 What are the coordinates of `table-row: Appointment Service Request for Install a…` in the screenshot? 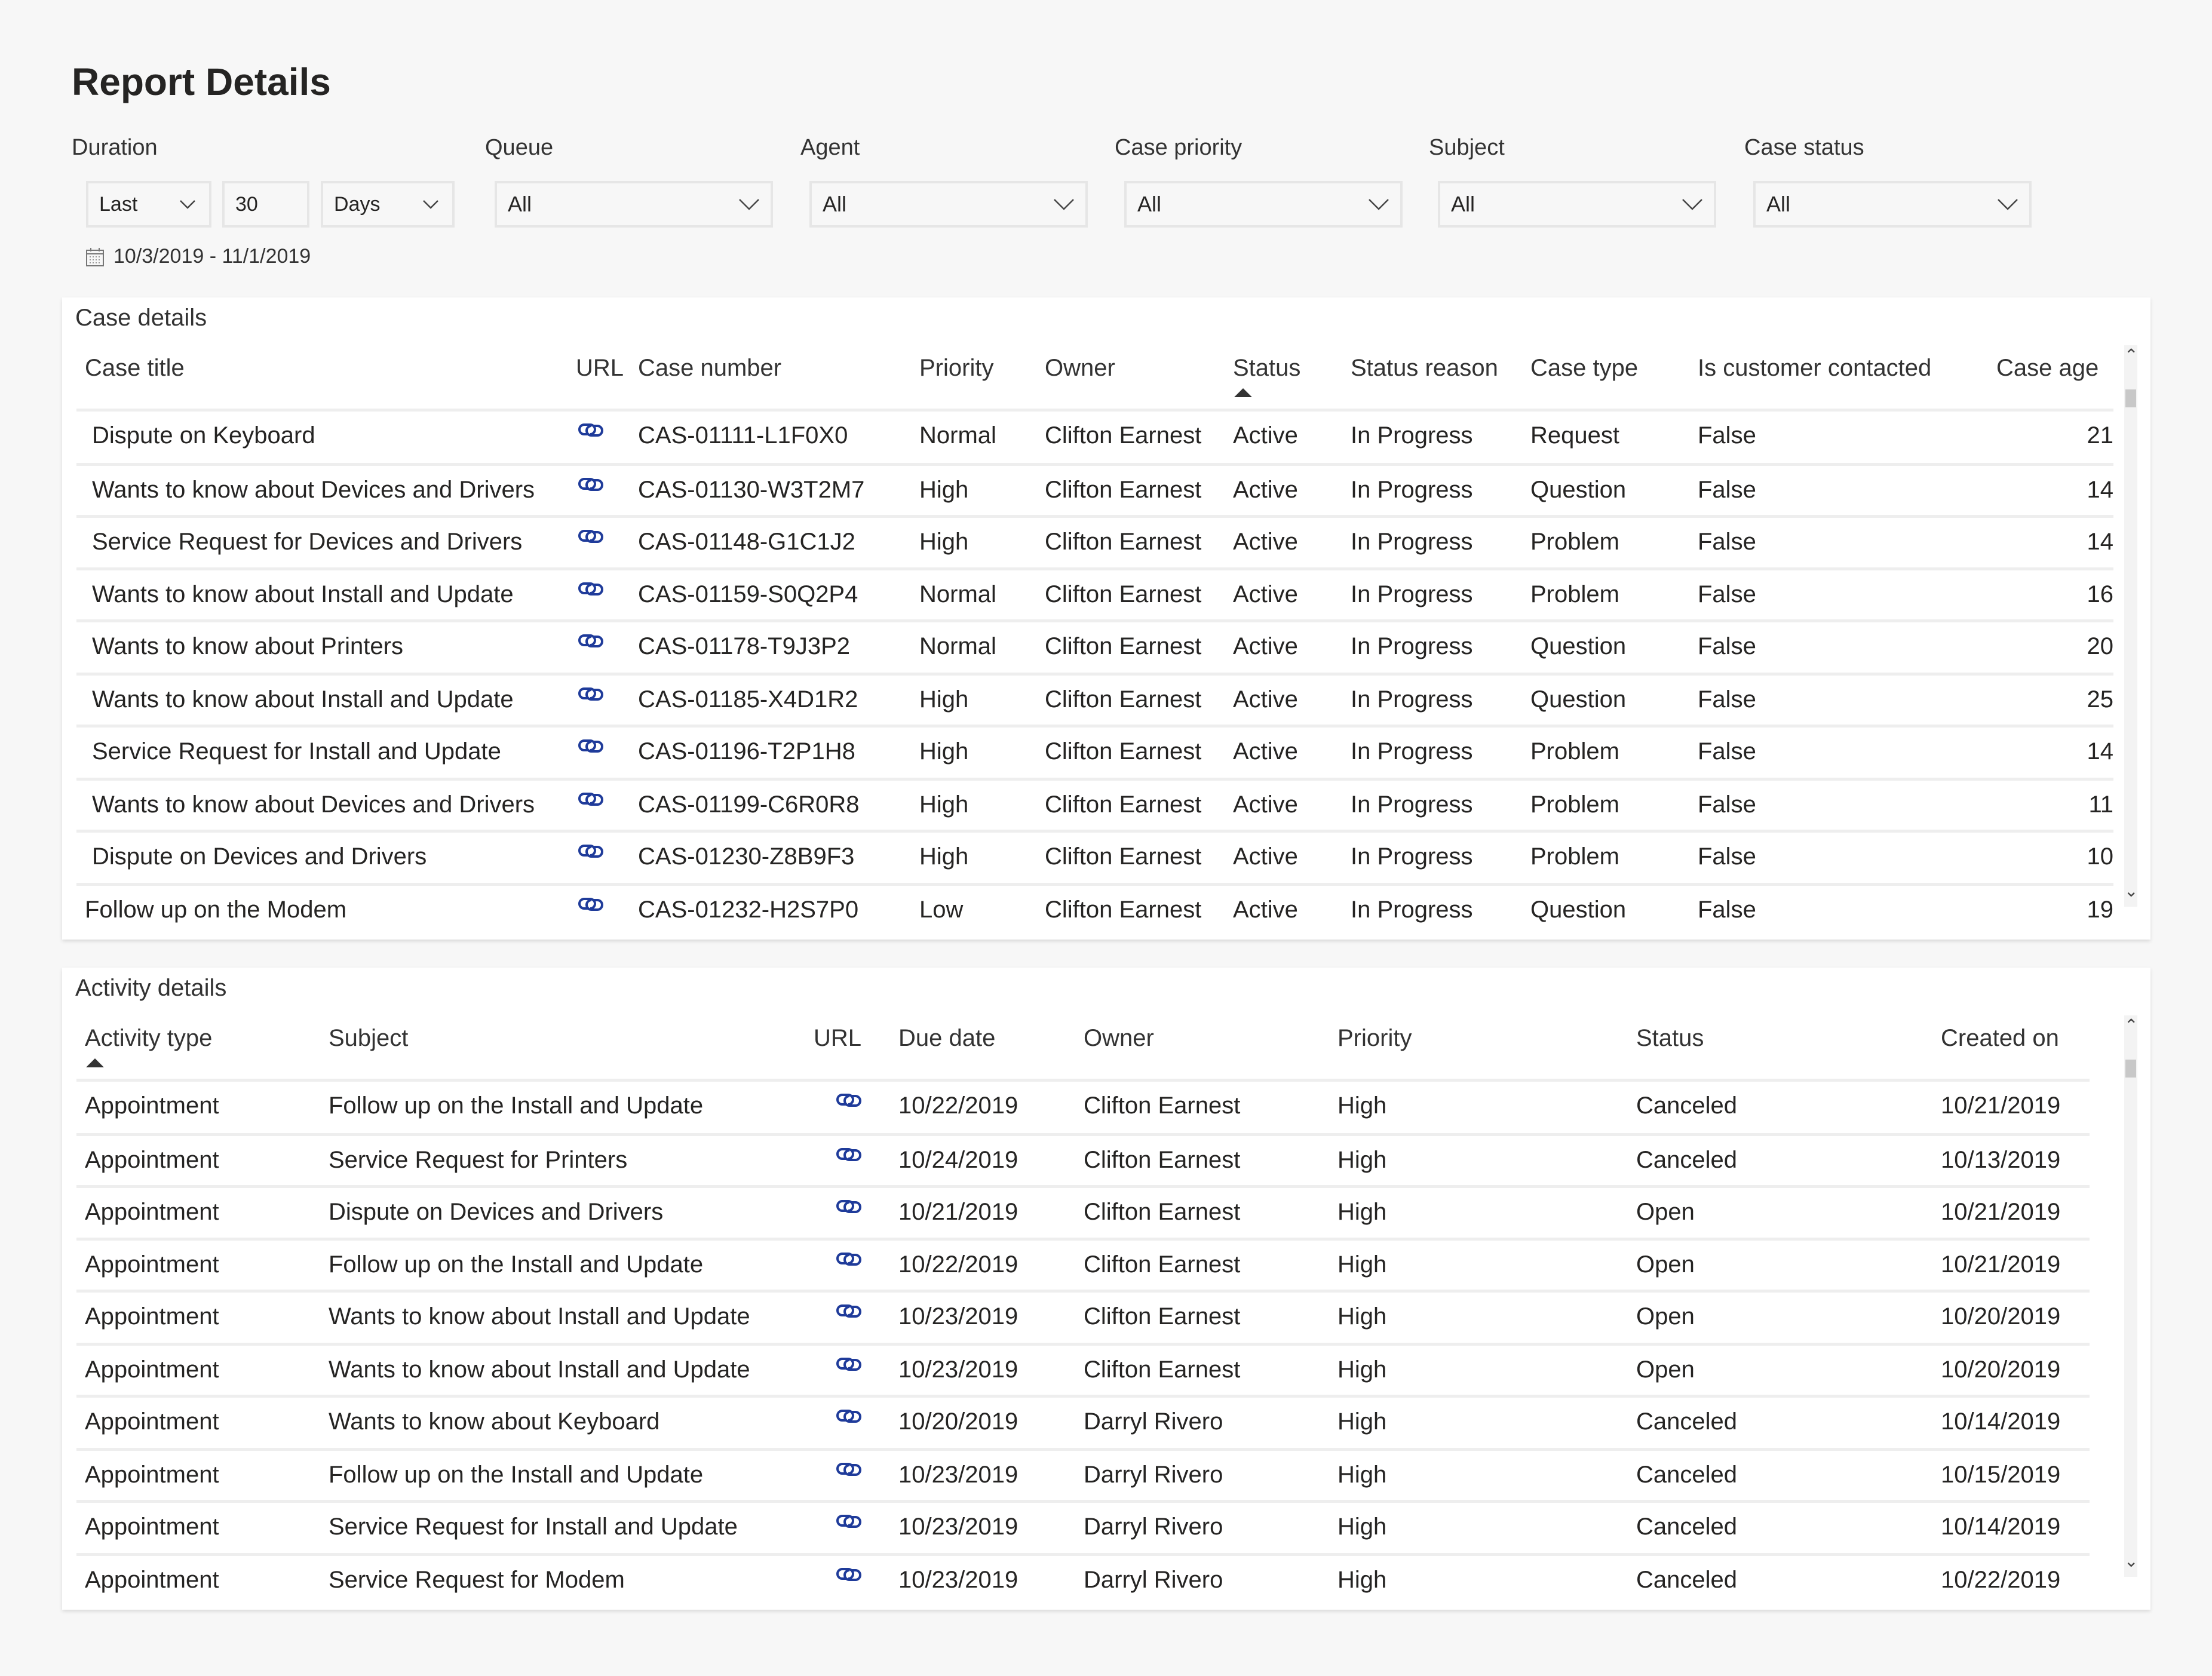 It's located at (1083, 1526).